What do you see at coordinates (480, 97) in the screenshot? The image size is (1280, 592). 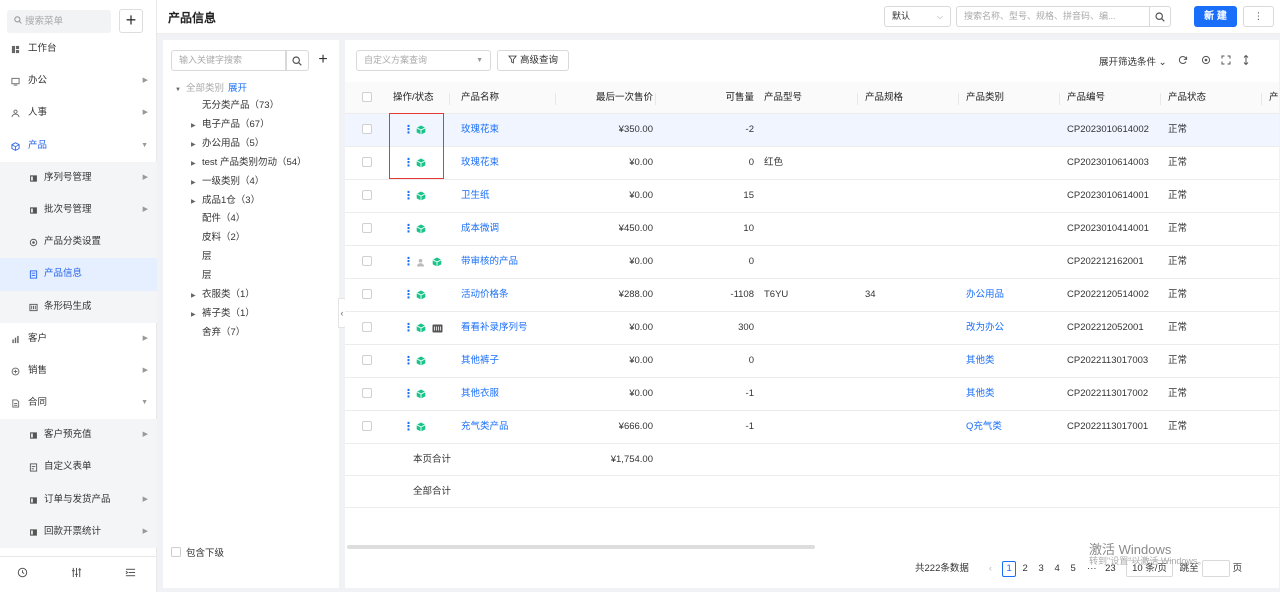 I see `column-header: 产品名称` at bounding box center [480, 97].